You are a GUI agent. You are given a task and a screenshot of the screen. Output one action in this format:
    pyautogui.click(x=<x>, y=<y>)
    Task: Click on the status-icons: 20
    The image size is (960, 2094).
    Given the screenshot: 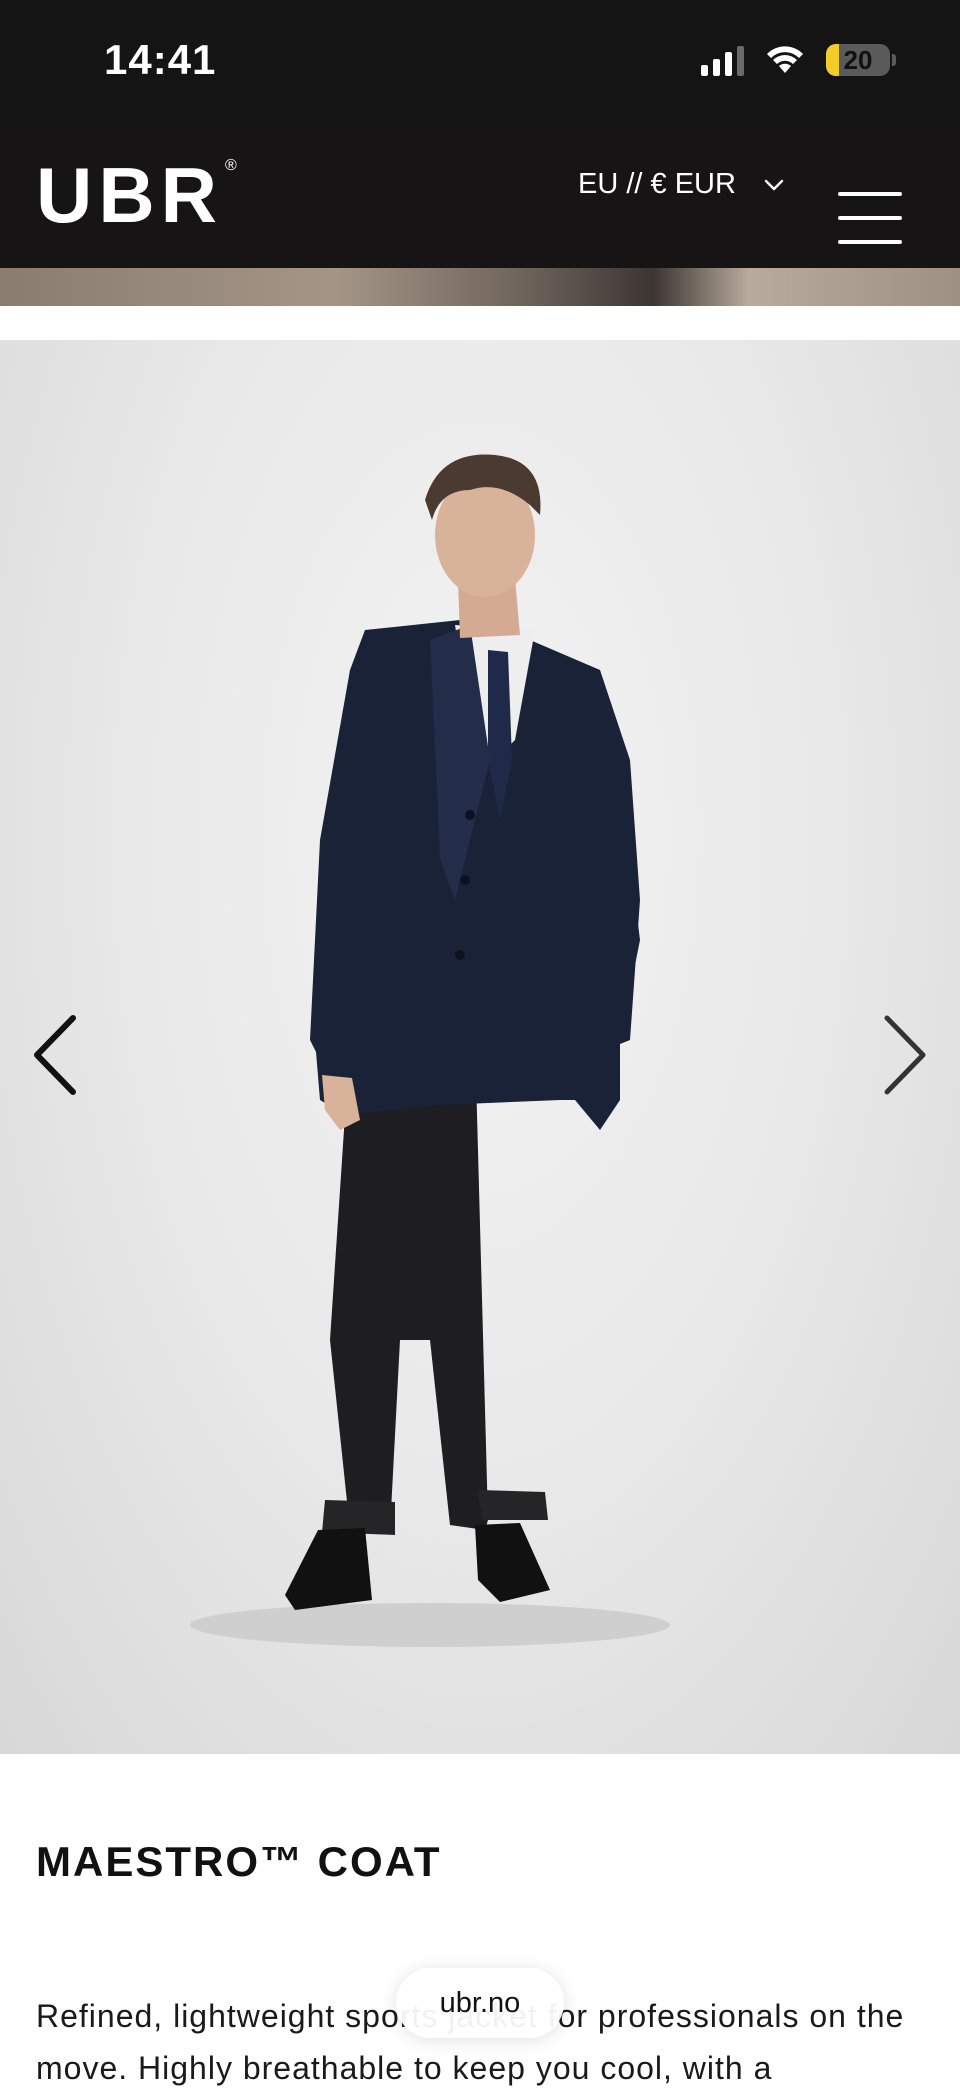 What is the action you would take?
    pyautogui.click(x=798, y=60)
    